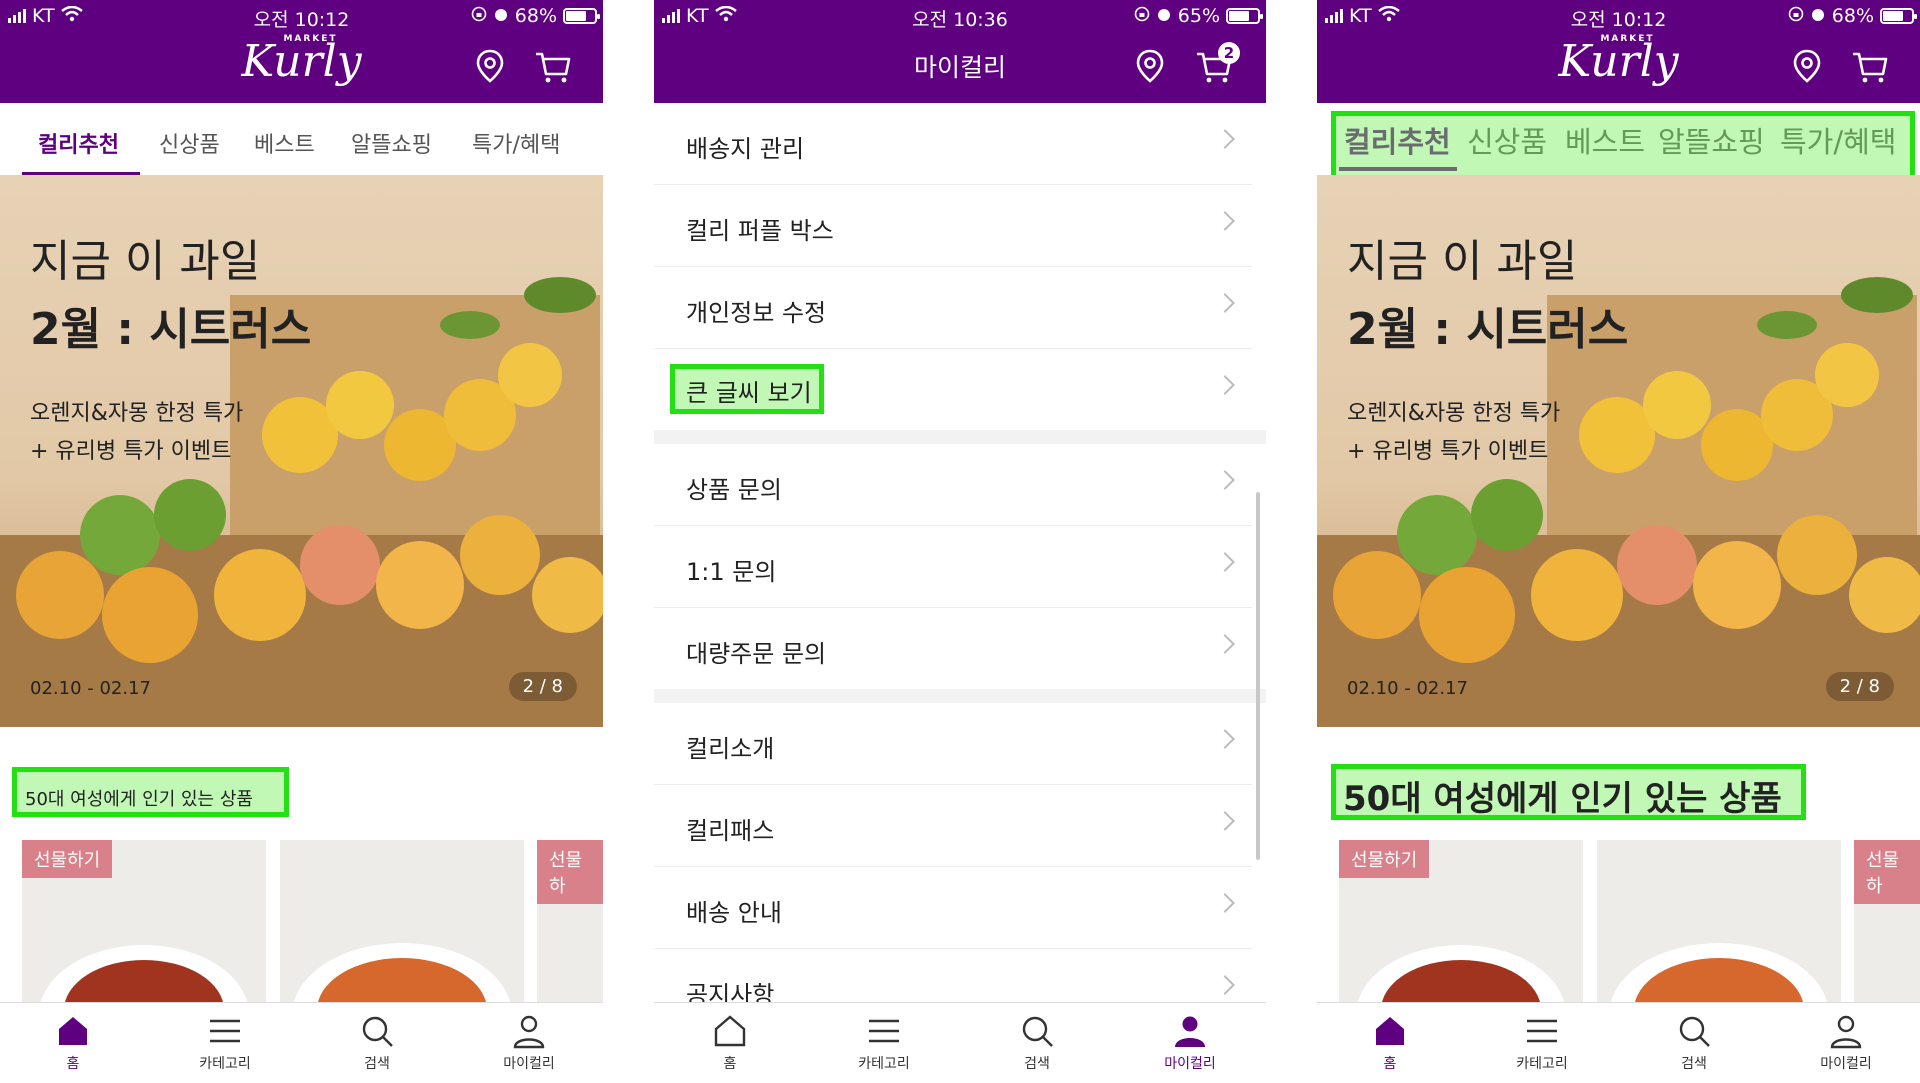 The image size is (1920, 1083). What do you see at coordinates (171, 329) in the screenshot?
I see `banner-line-2: 2월 : 시트러스` at bounding box center [171, 329].